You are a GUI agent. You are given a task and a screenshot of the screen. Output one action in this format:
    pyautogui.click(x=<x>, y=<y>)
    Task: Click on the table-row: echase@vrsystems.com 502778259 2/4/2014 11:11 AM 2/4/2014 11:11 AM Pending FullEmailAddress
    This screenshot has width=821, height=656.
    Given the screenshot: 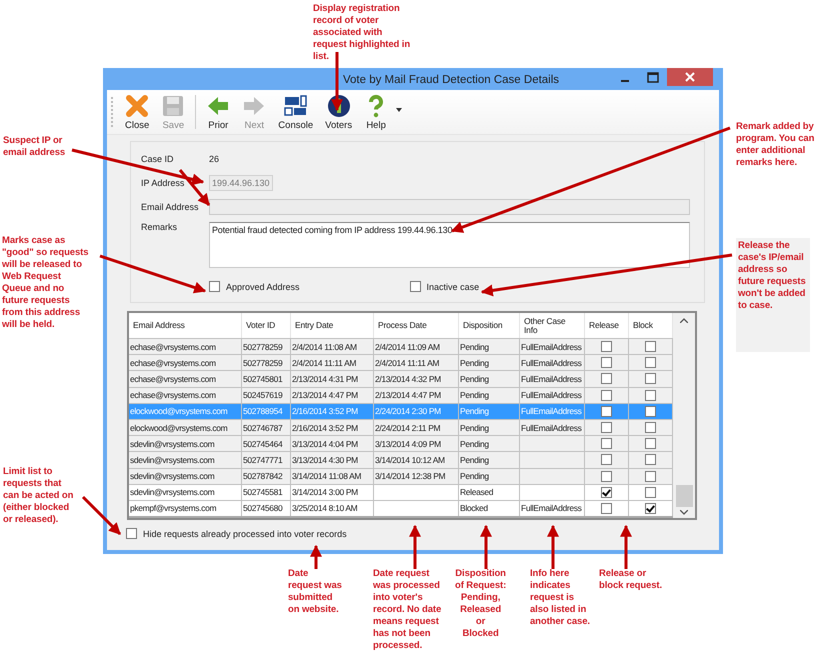 What is the action you would take?
    pyautogui.click(x=401, y=362)
    